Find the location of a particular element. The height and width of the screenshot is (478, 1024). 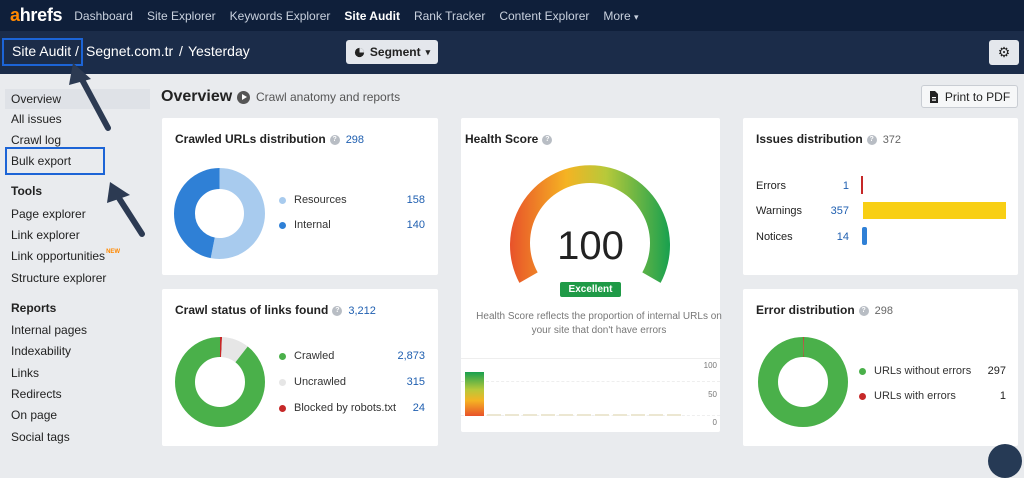

annotation-arrows is located at coordinates (107, 150).